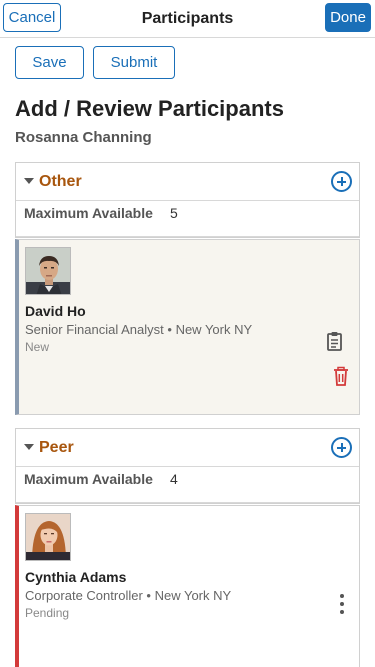 Image resolution: width=375 pixels, height=667 pixels. What do you see at coordinates (37, 347) in the screenshot?
I see `participant-status: New` at bounding box center [37, 347].